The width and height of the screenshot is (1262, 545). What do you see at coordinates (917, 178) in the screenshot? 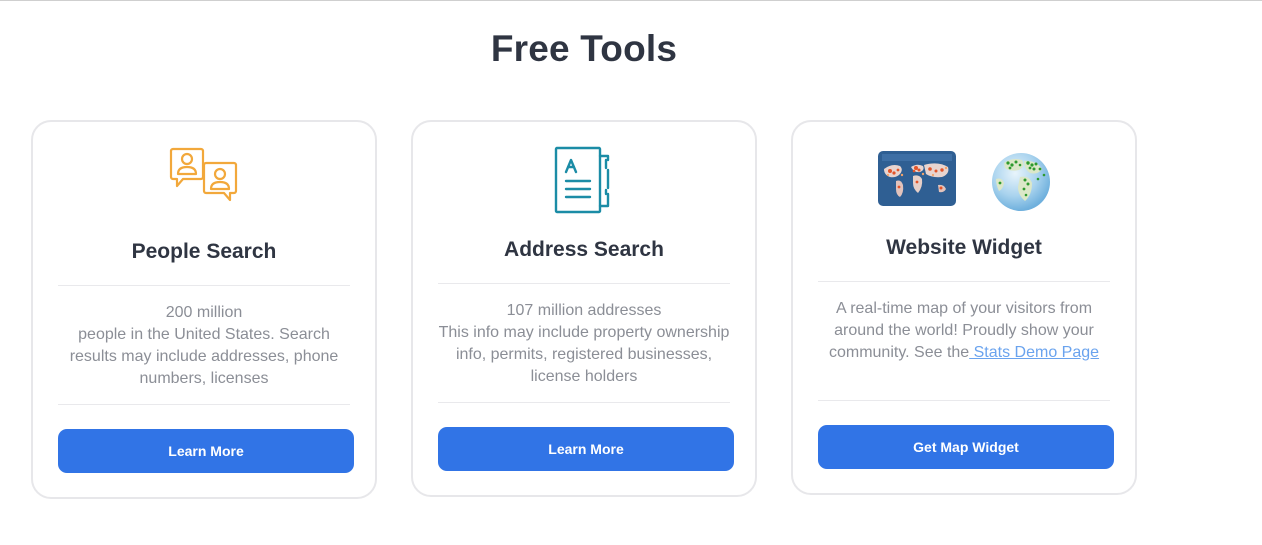
I see `world-map-thumbnail-icon` at bounding box center [917, 178].